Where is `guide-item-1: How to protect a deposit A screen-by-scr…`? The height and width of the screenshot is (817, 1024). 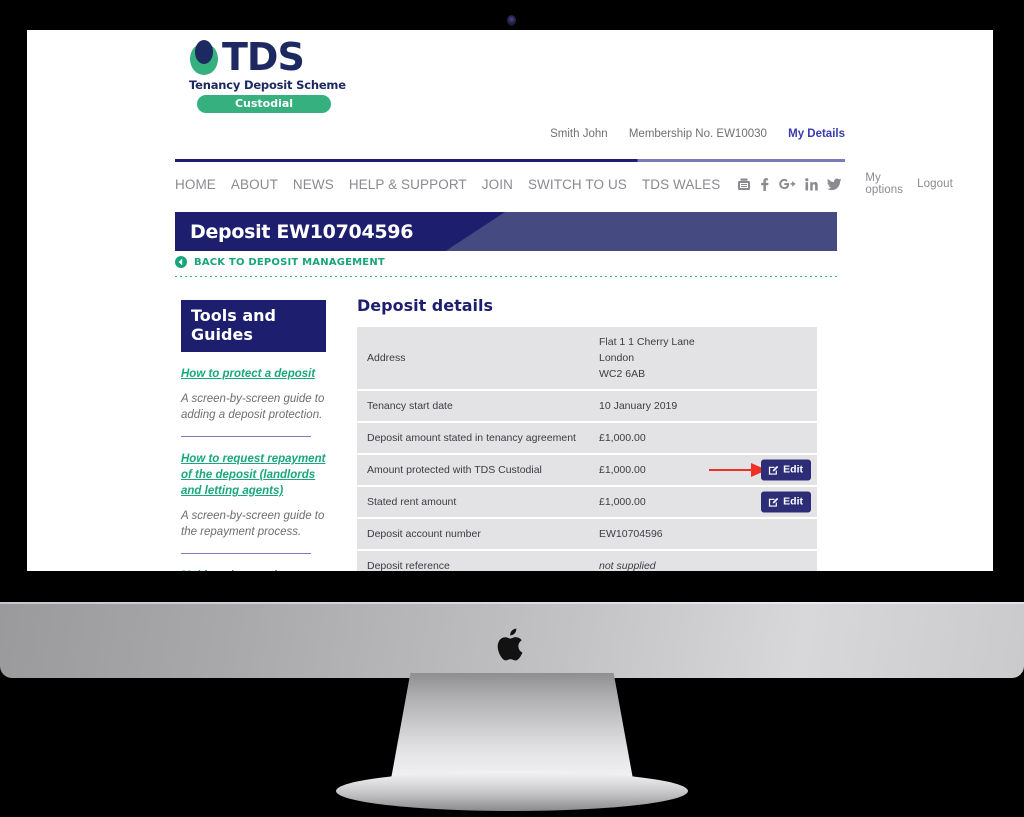
guide-item-1: How to protect a deposit A screen-by-scr… is located at coordinates (253, 394).